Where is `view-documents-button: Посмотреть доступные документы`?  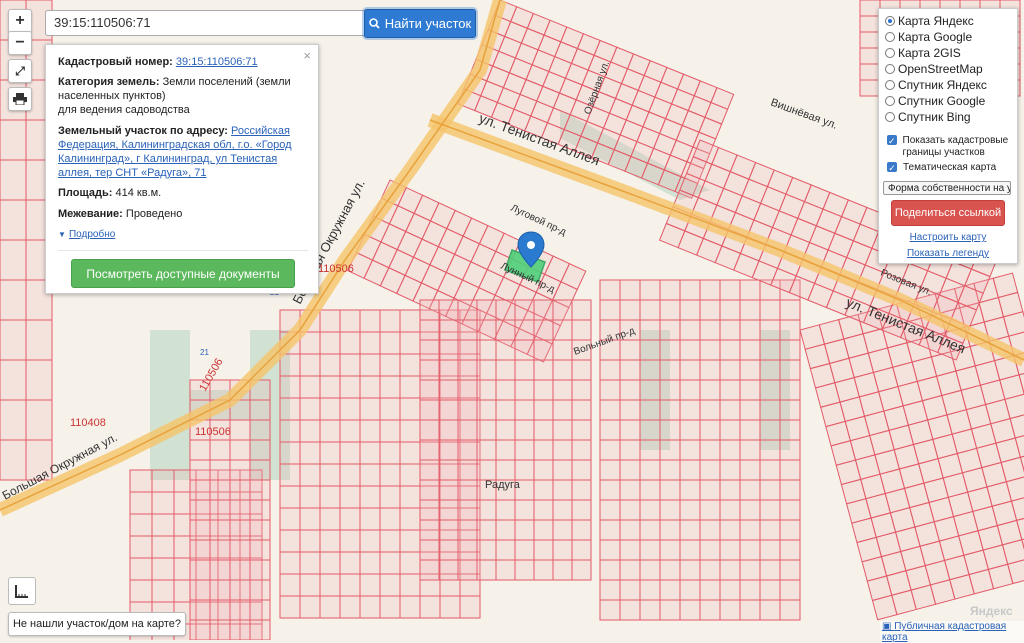 view-documents-button: Посмотреть доступные документы is located at coordinates (183, 273).